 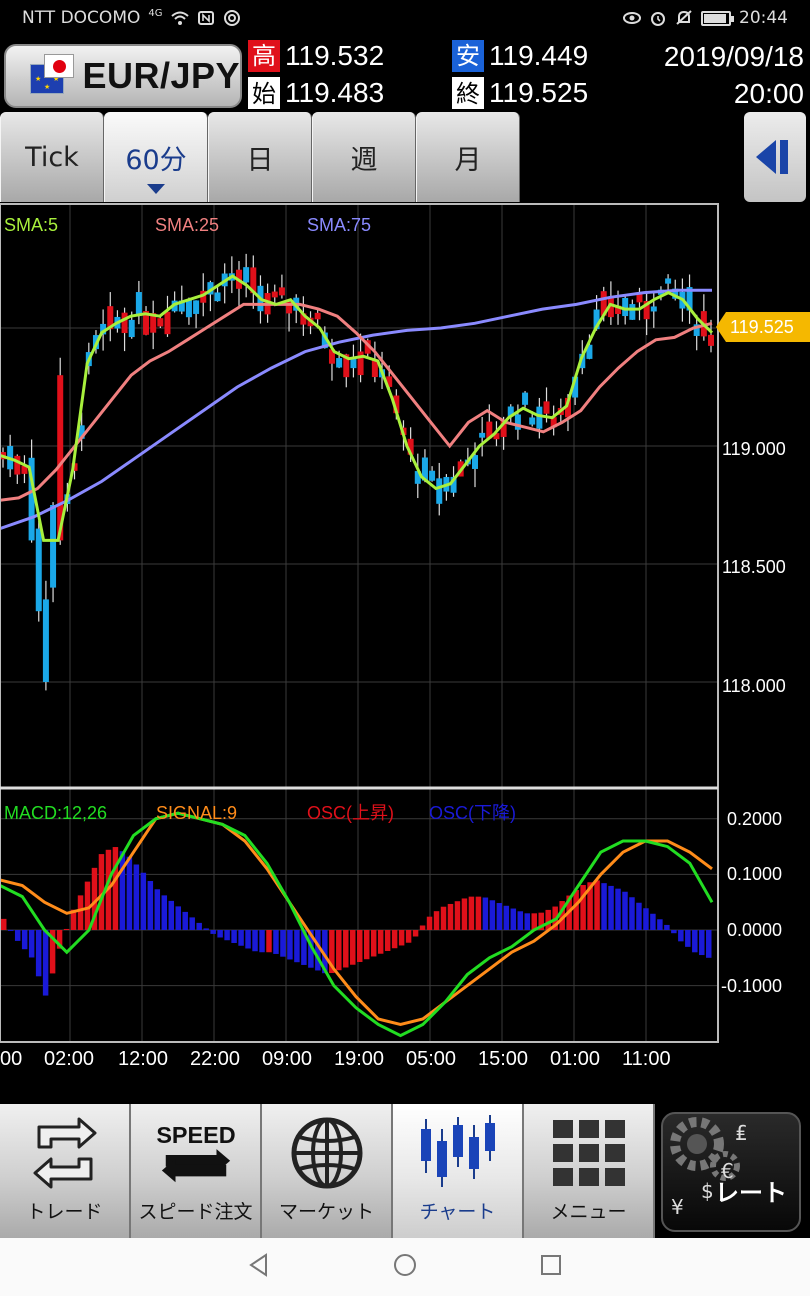 What do you see at coordinates (754, 874) in the screenshot?
I see `macd-tick-label: 0.1000` at bounding box center [754, 874].